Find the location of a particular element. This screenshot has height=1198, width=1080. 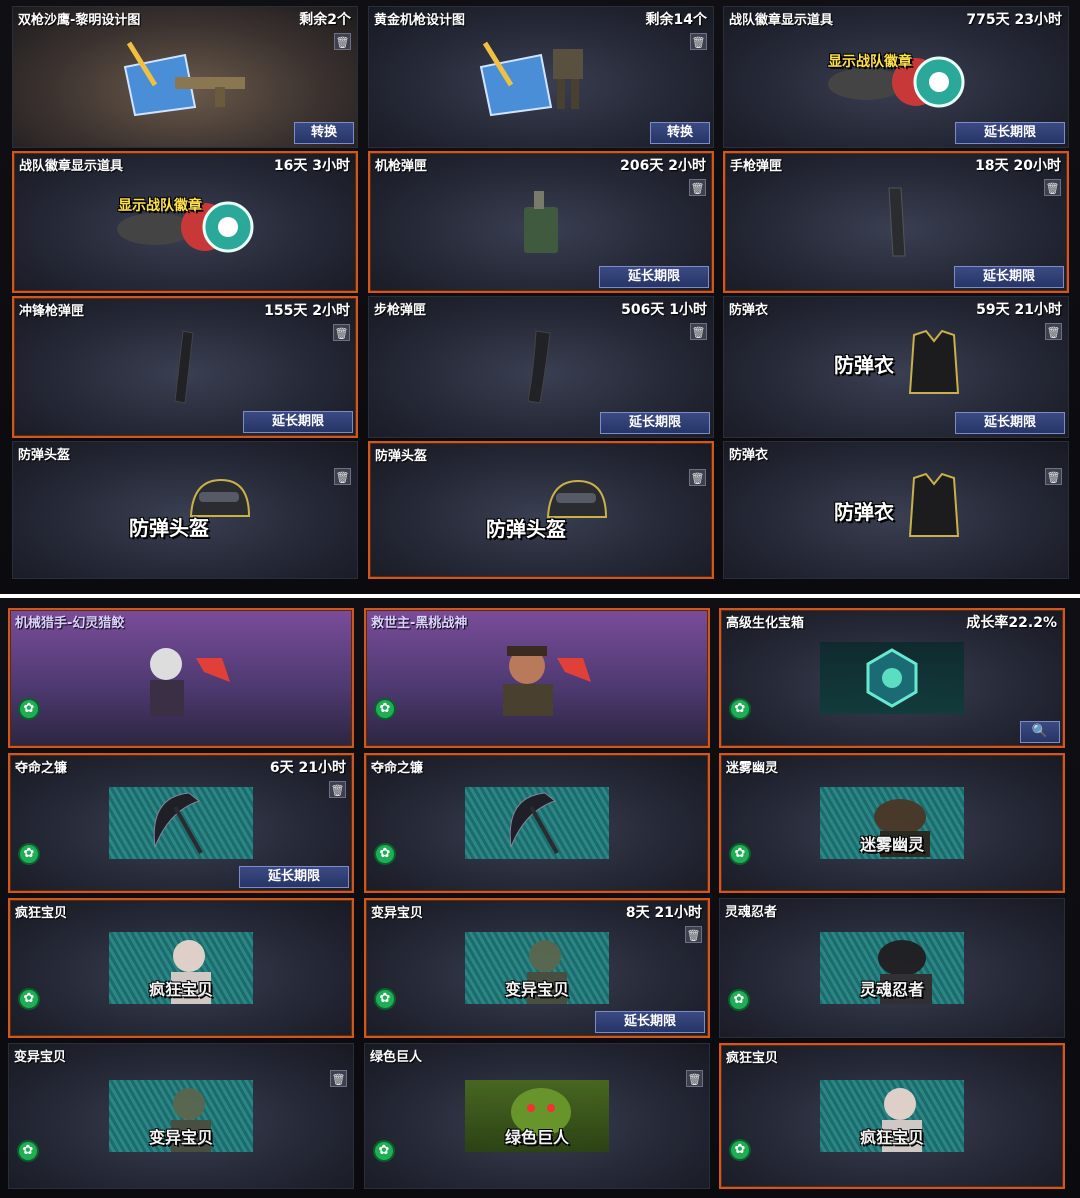

item-card-rifle-magazine: 步枪弹匣 506天 1小时 🗑 延长期限 is located at coordinates (541, 367).